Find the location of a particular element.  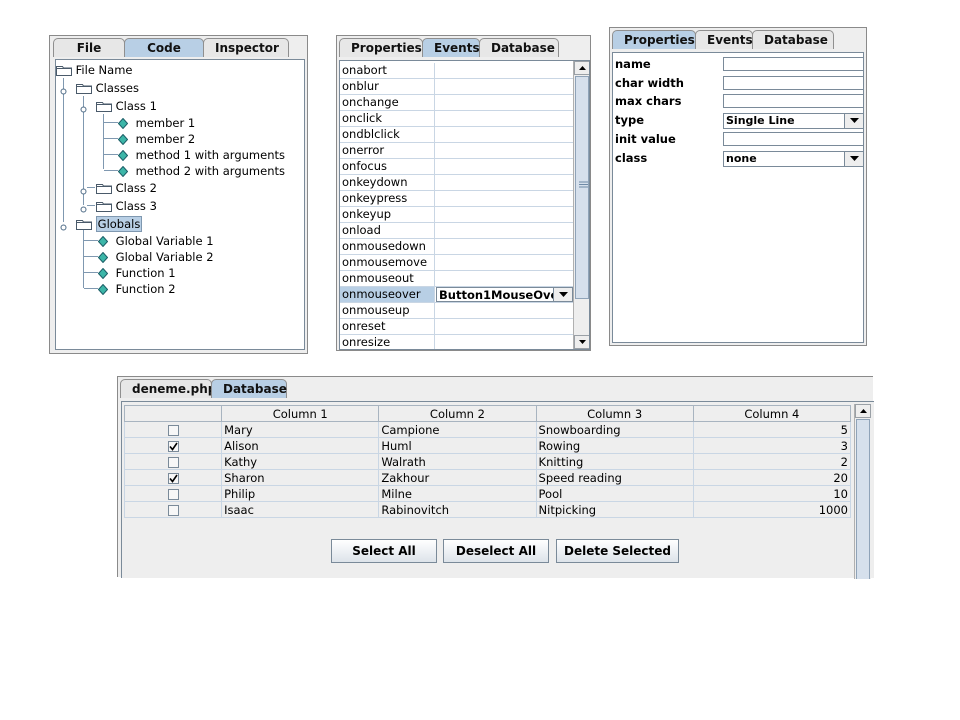

tree-node-class-1: Class 1 is located at coordinates (126, 106).